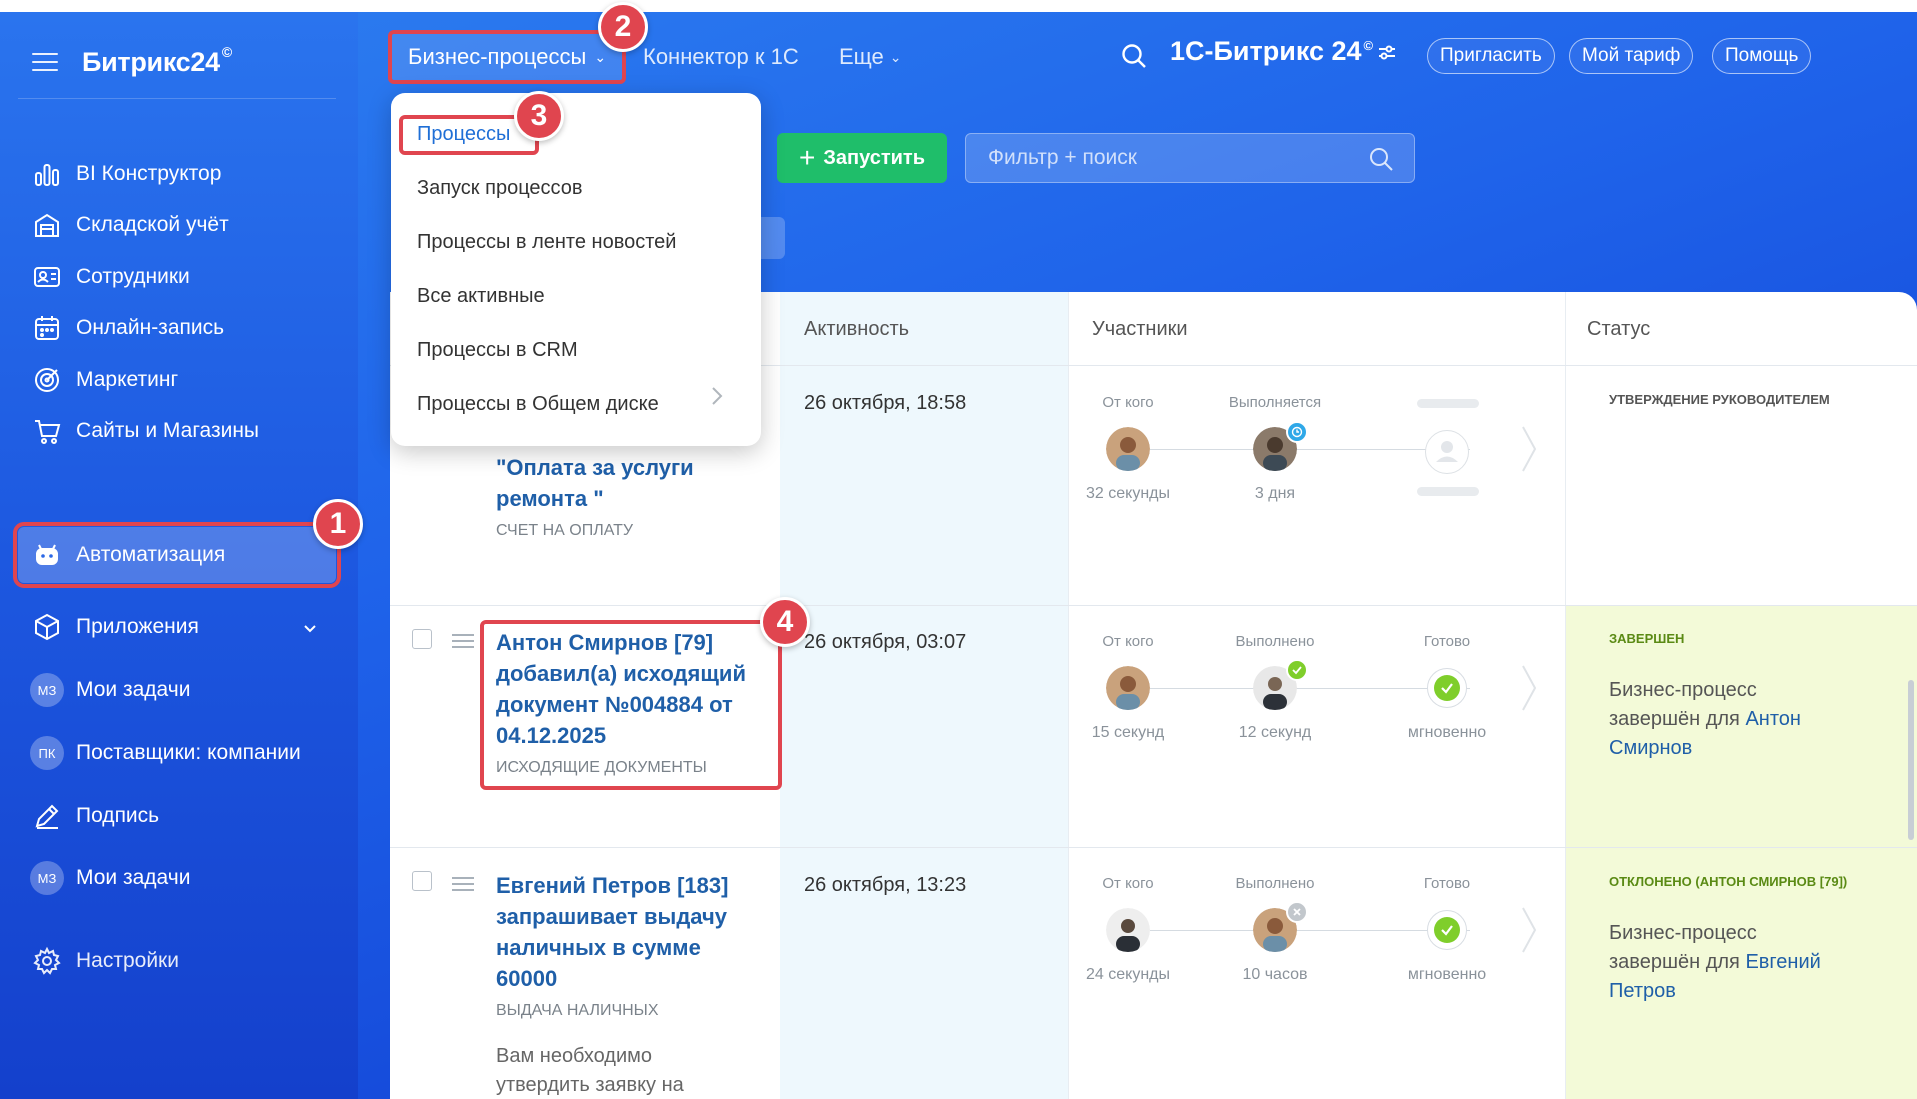 Image resolution: width=1917 pixels, height=1099 pixels. I want to click on sidebar-item-apps: Приложения, so click(114, 627).